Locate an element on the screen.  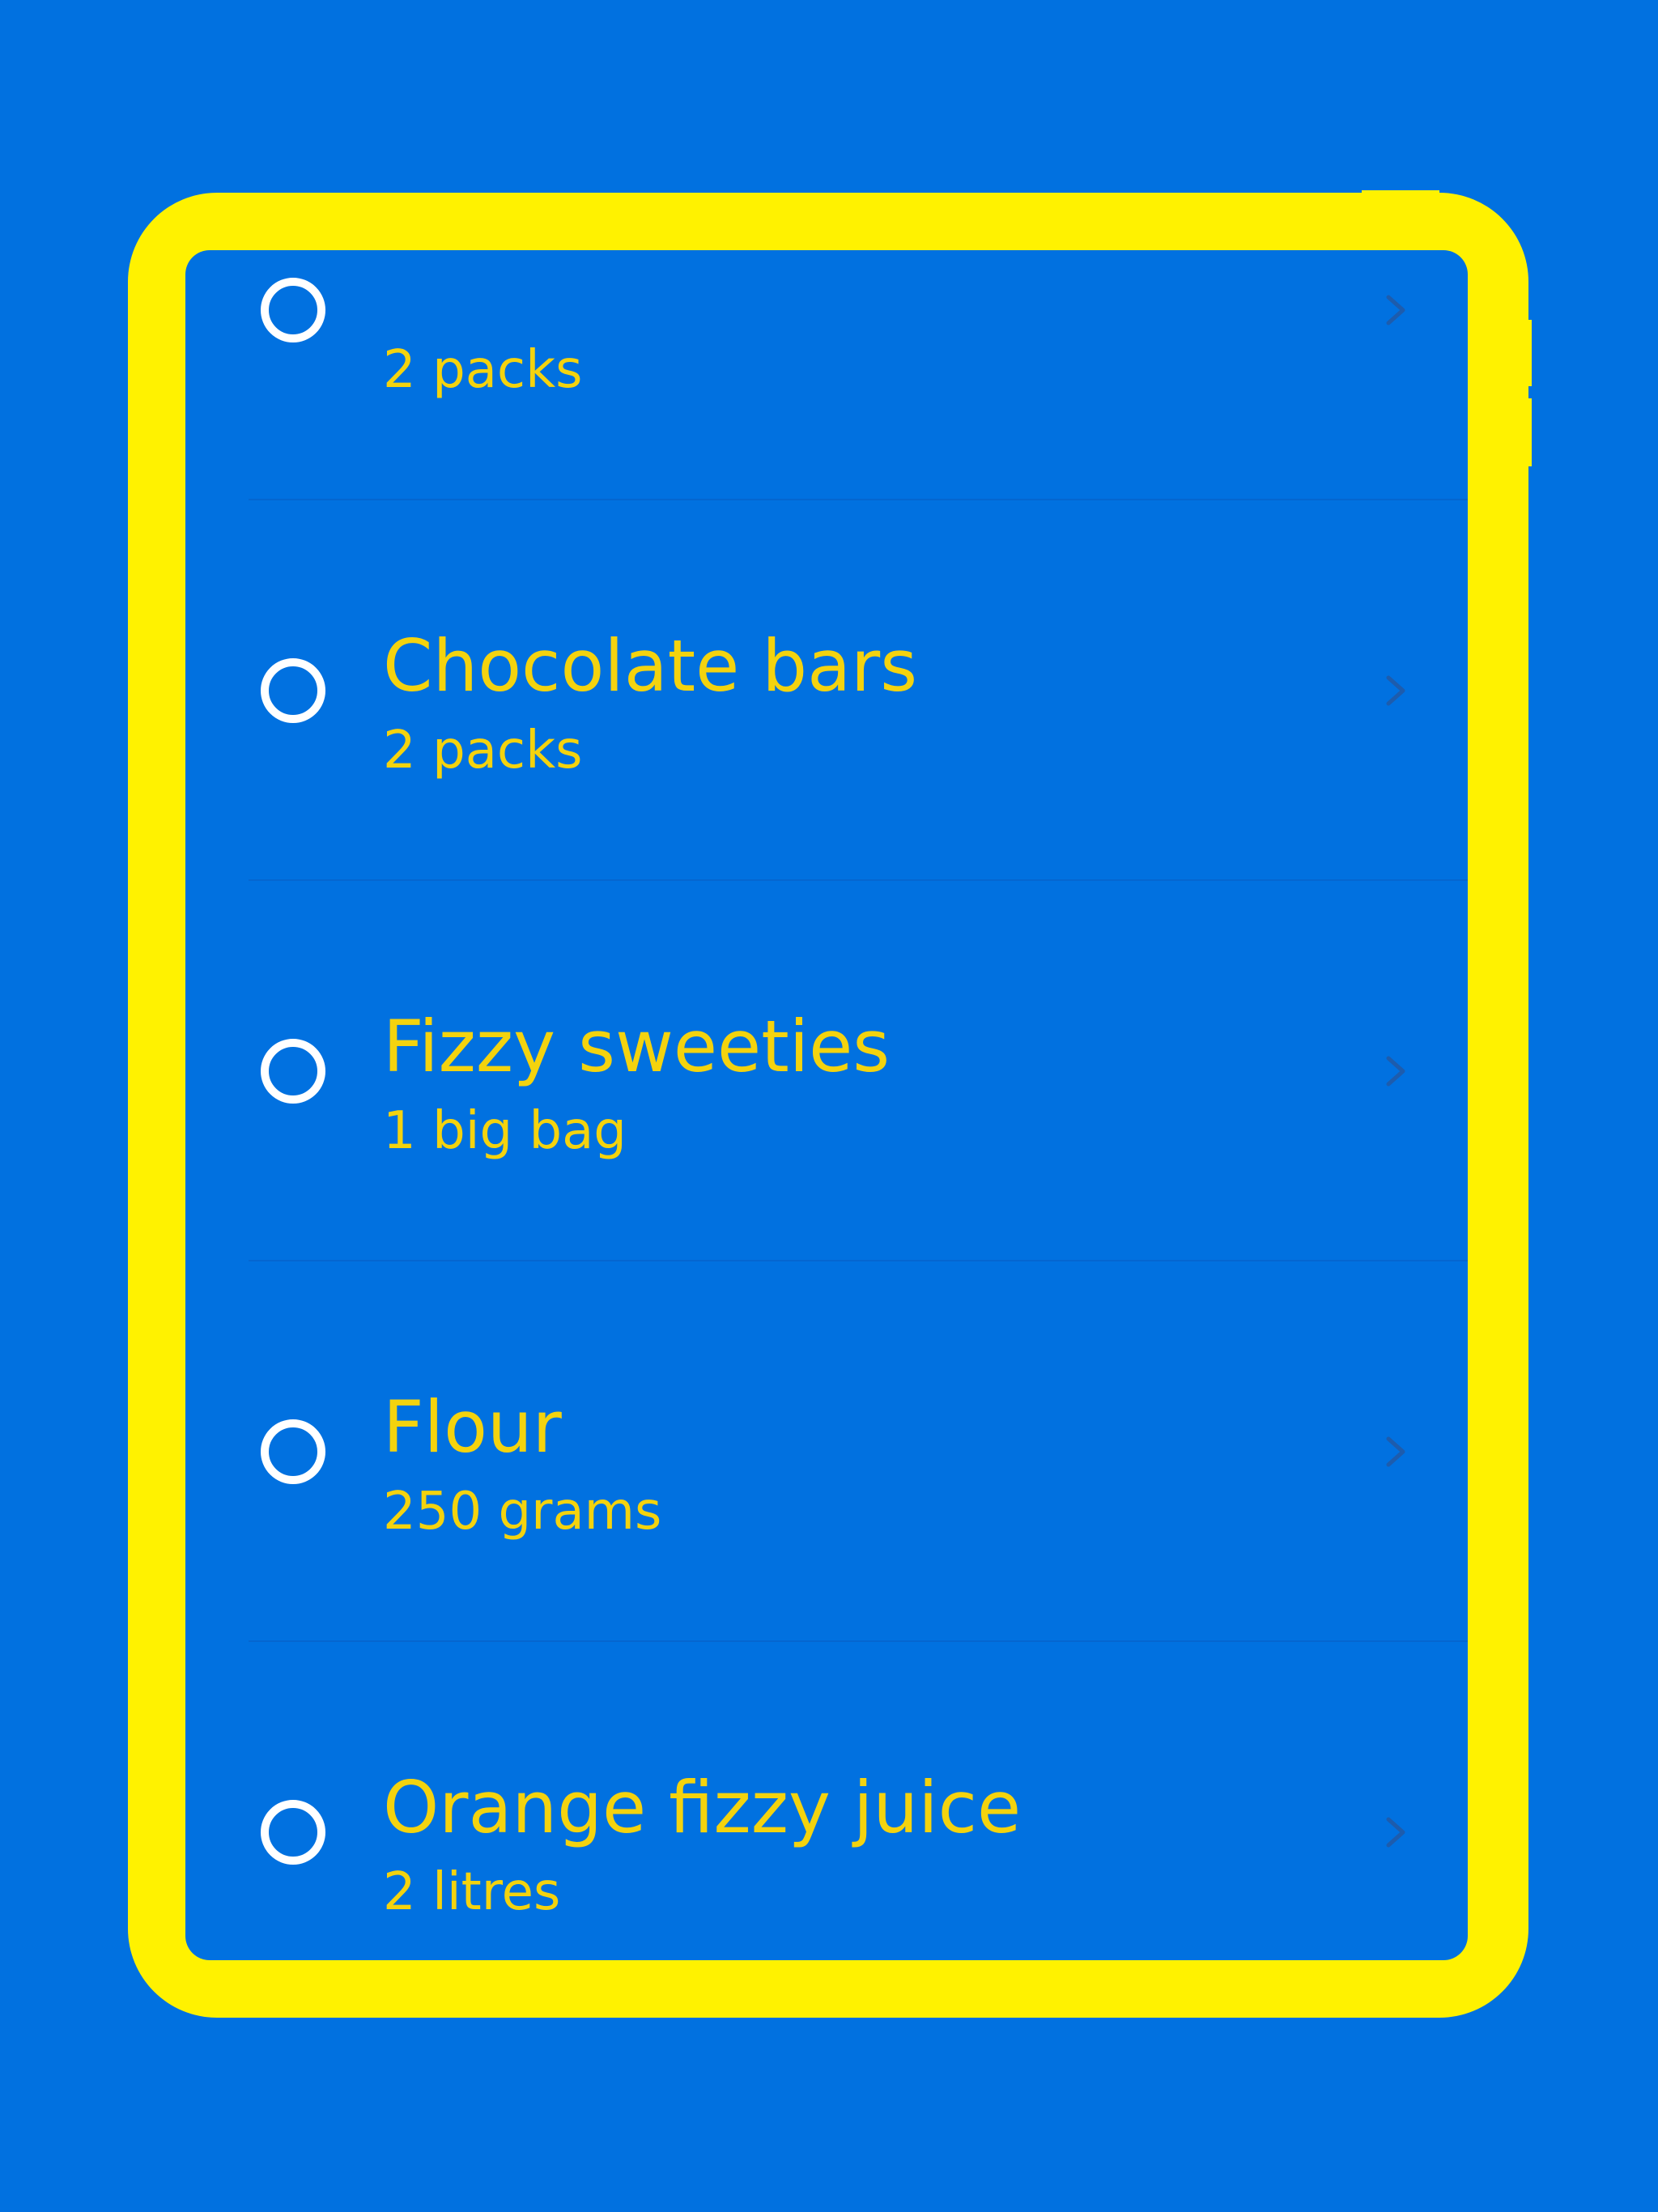
list-item: Fizzy sweeties 1 big bag is located at coordinates (826, 1071).